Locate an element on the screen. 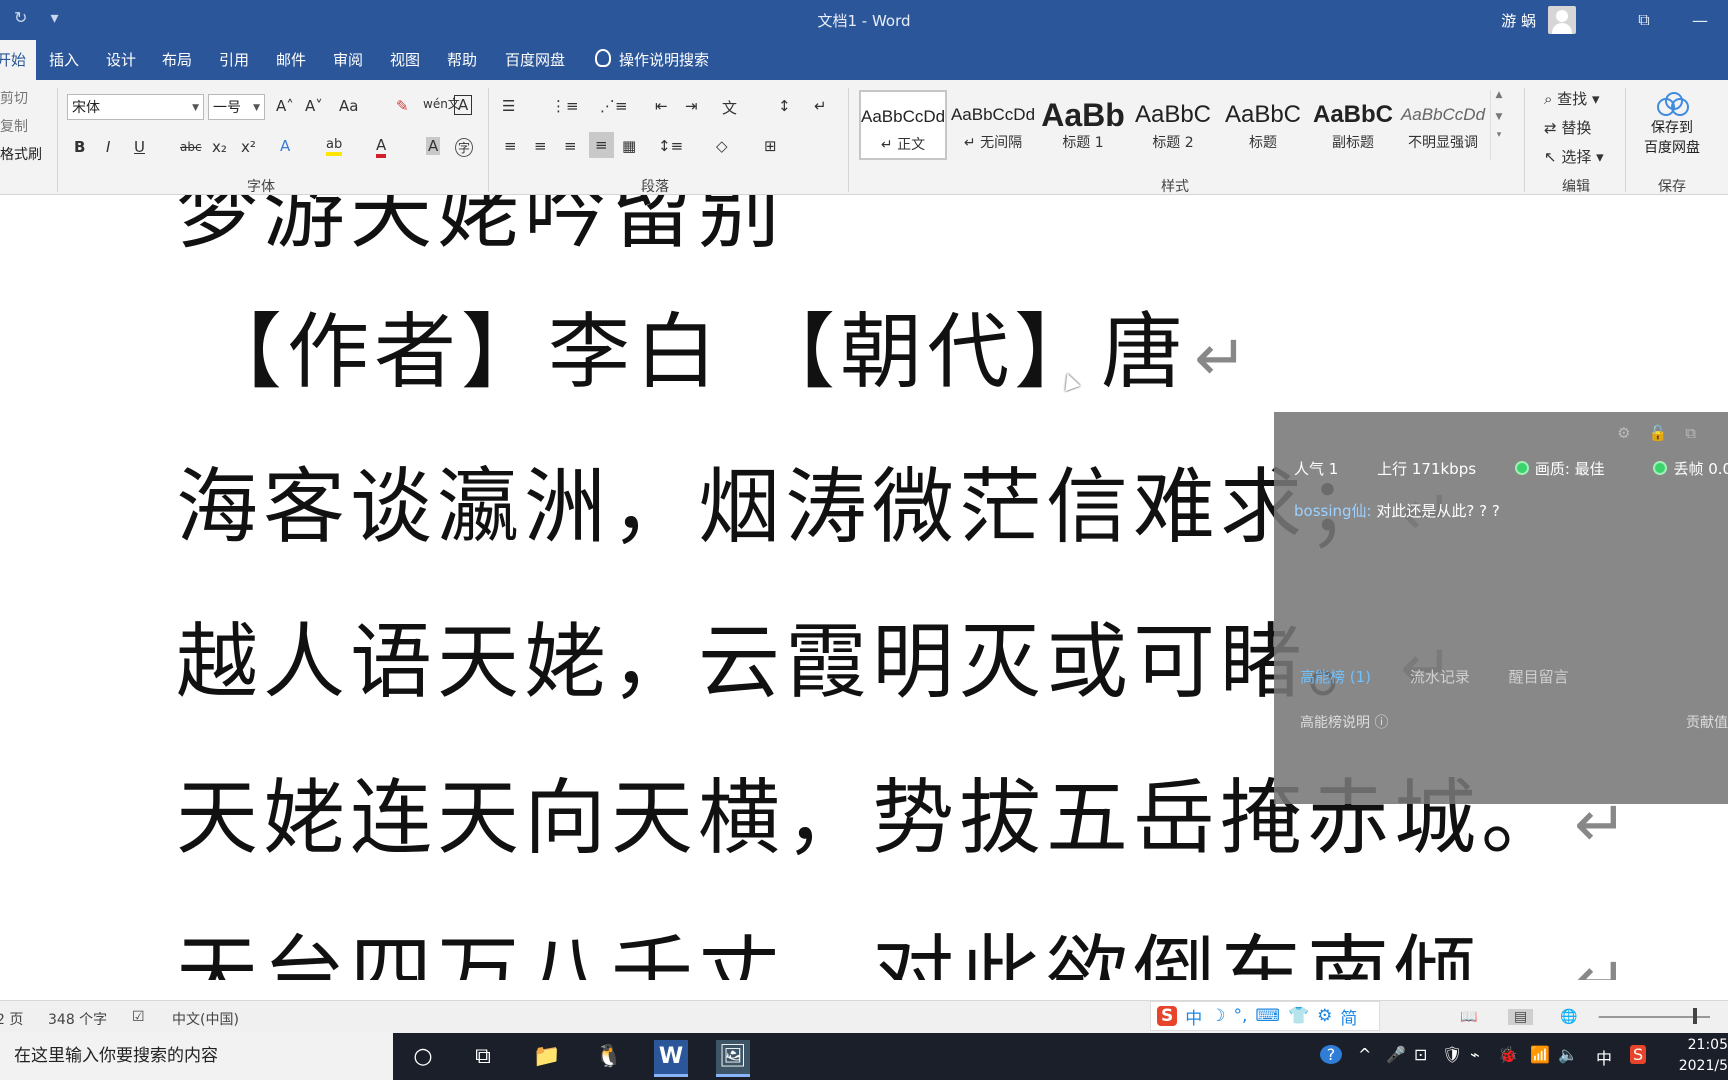  character-border-icon: A is located at coordinates (463, 105).